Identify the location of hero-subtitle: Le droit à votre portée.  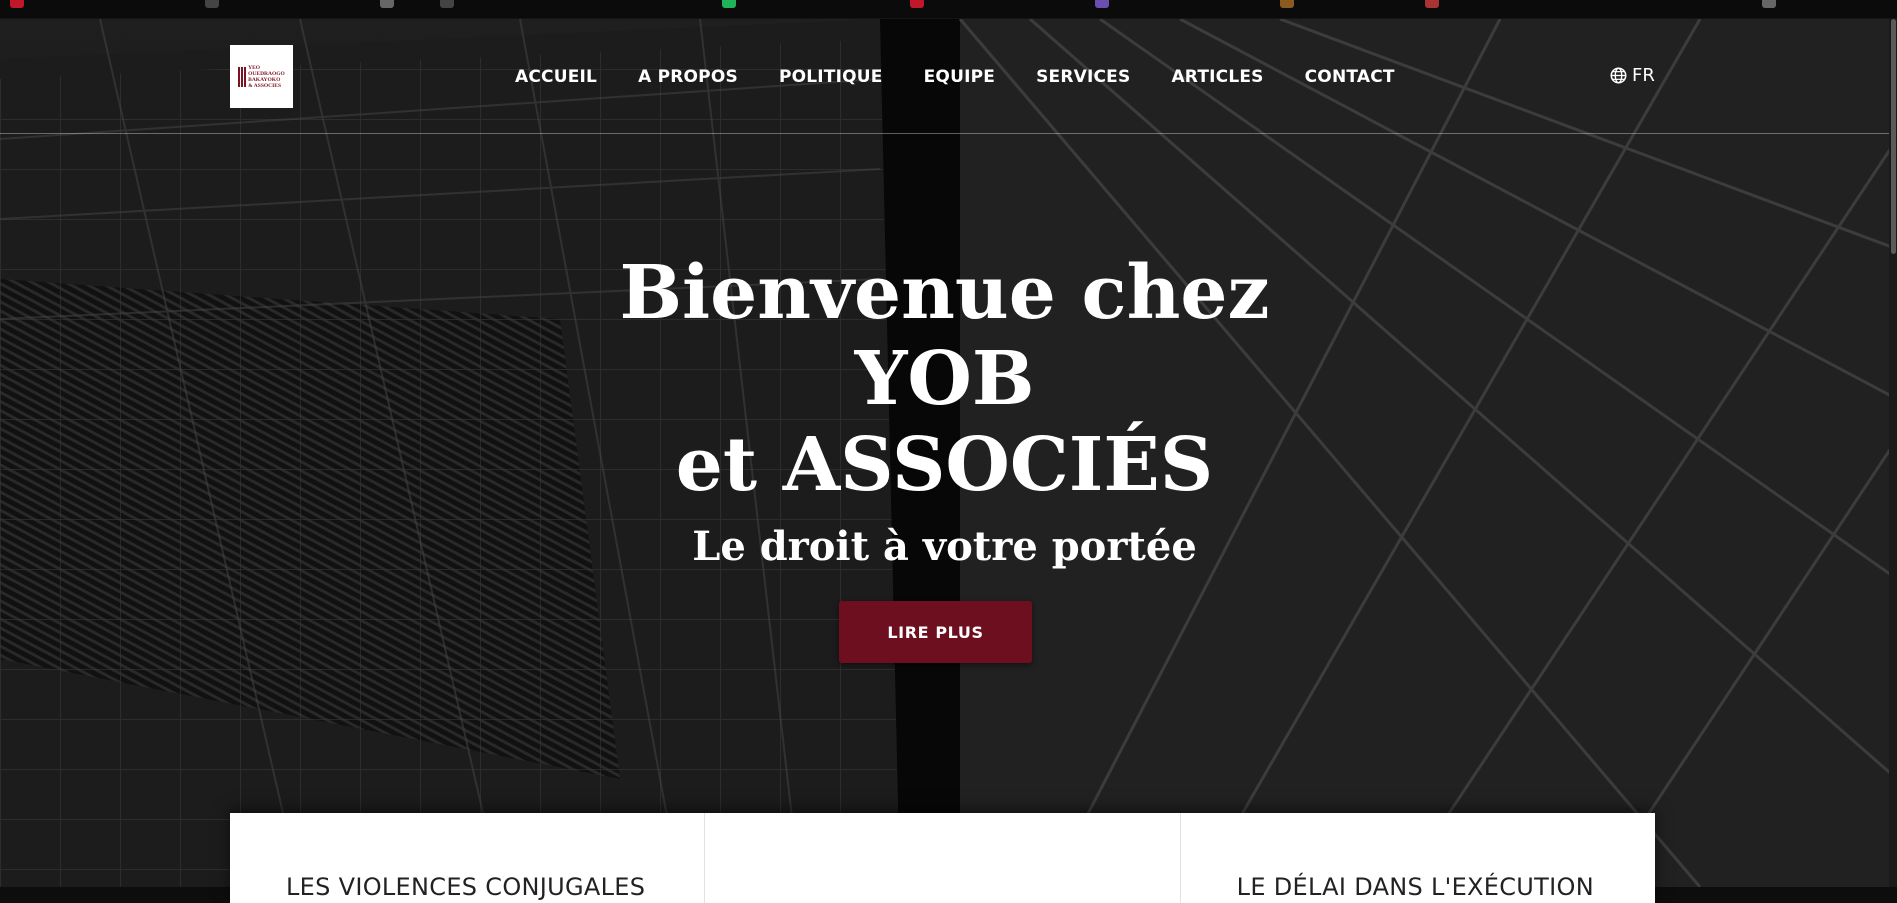
(944, 546).